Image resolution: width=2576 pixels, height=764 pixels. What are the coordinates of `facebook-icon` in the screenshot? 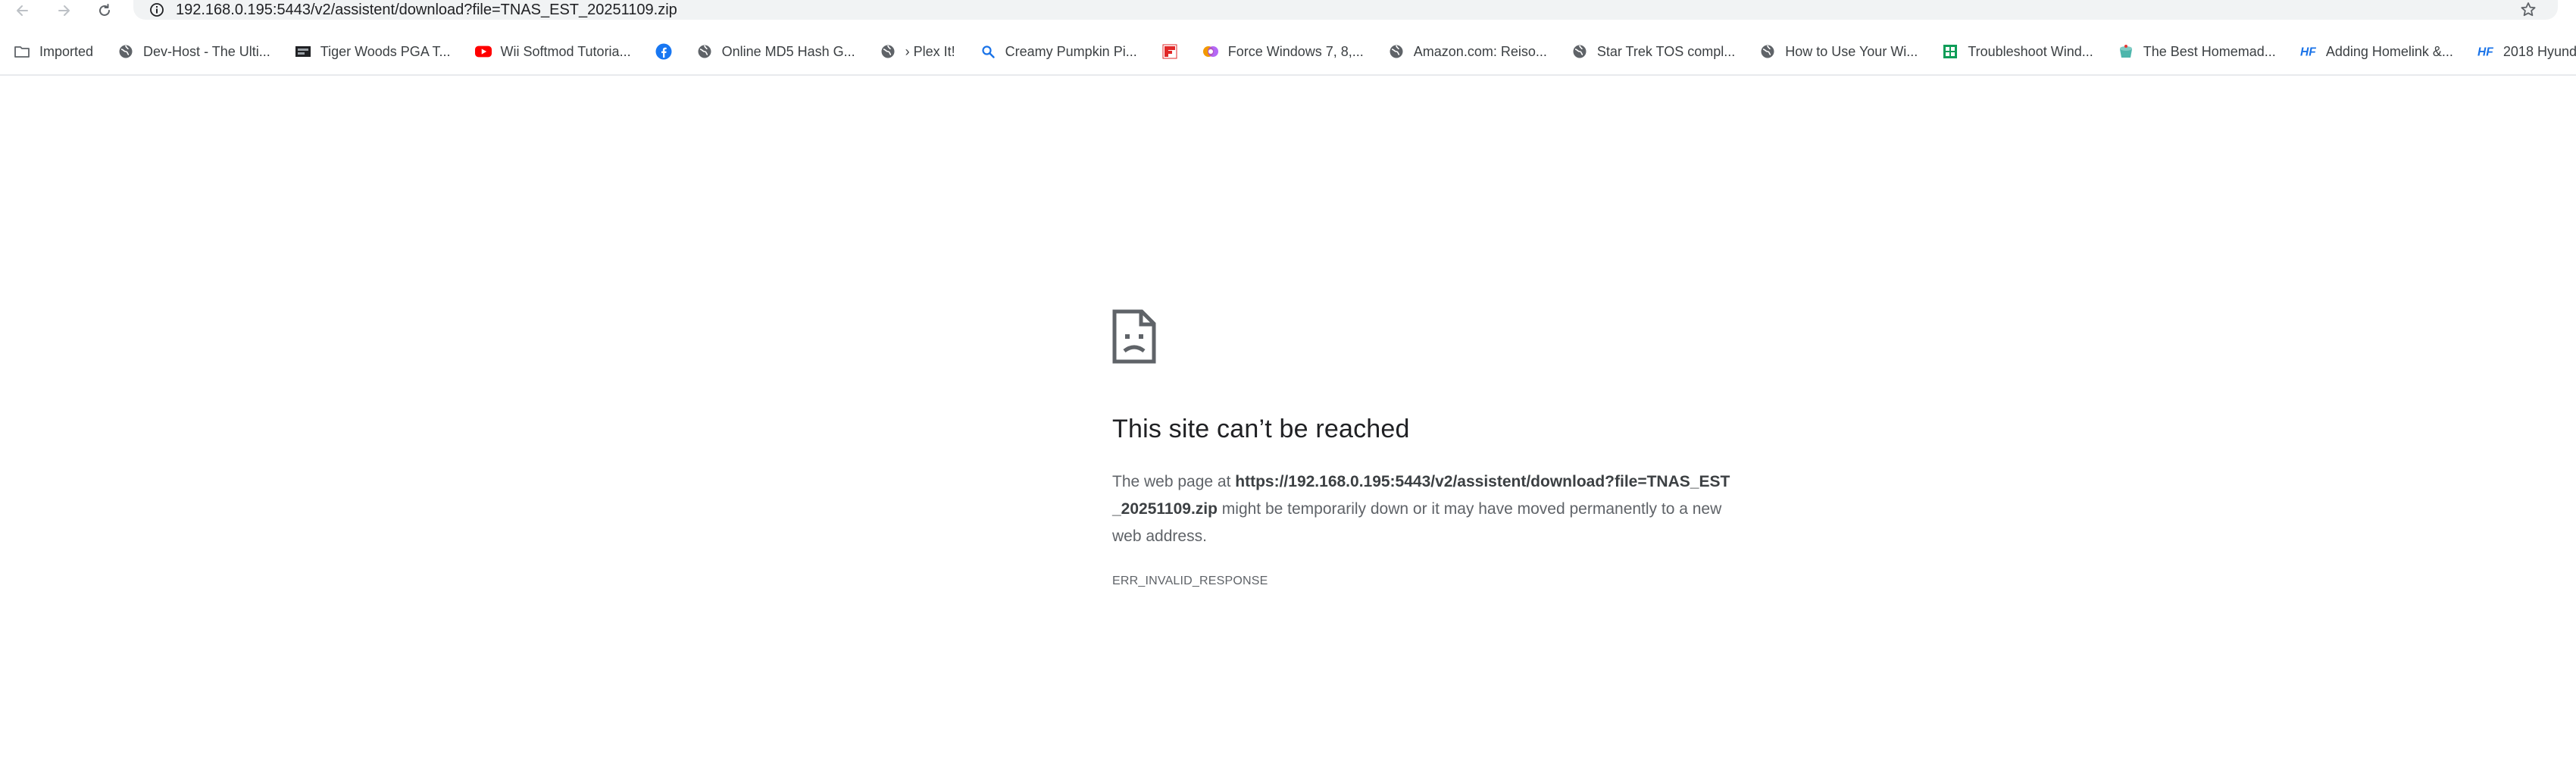 It's located at (663, 51).